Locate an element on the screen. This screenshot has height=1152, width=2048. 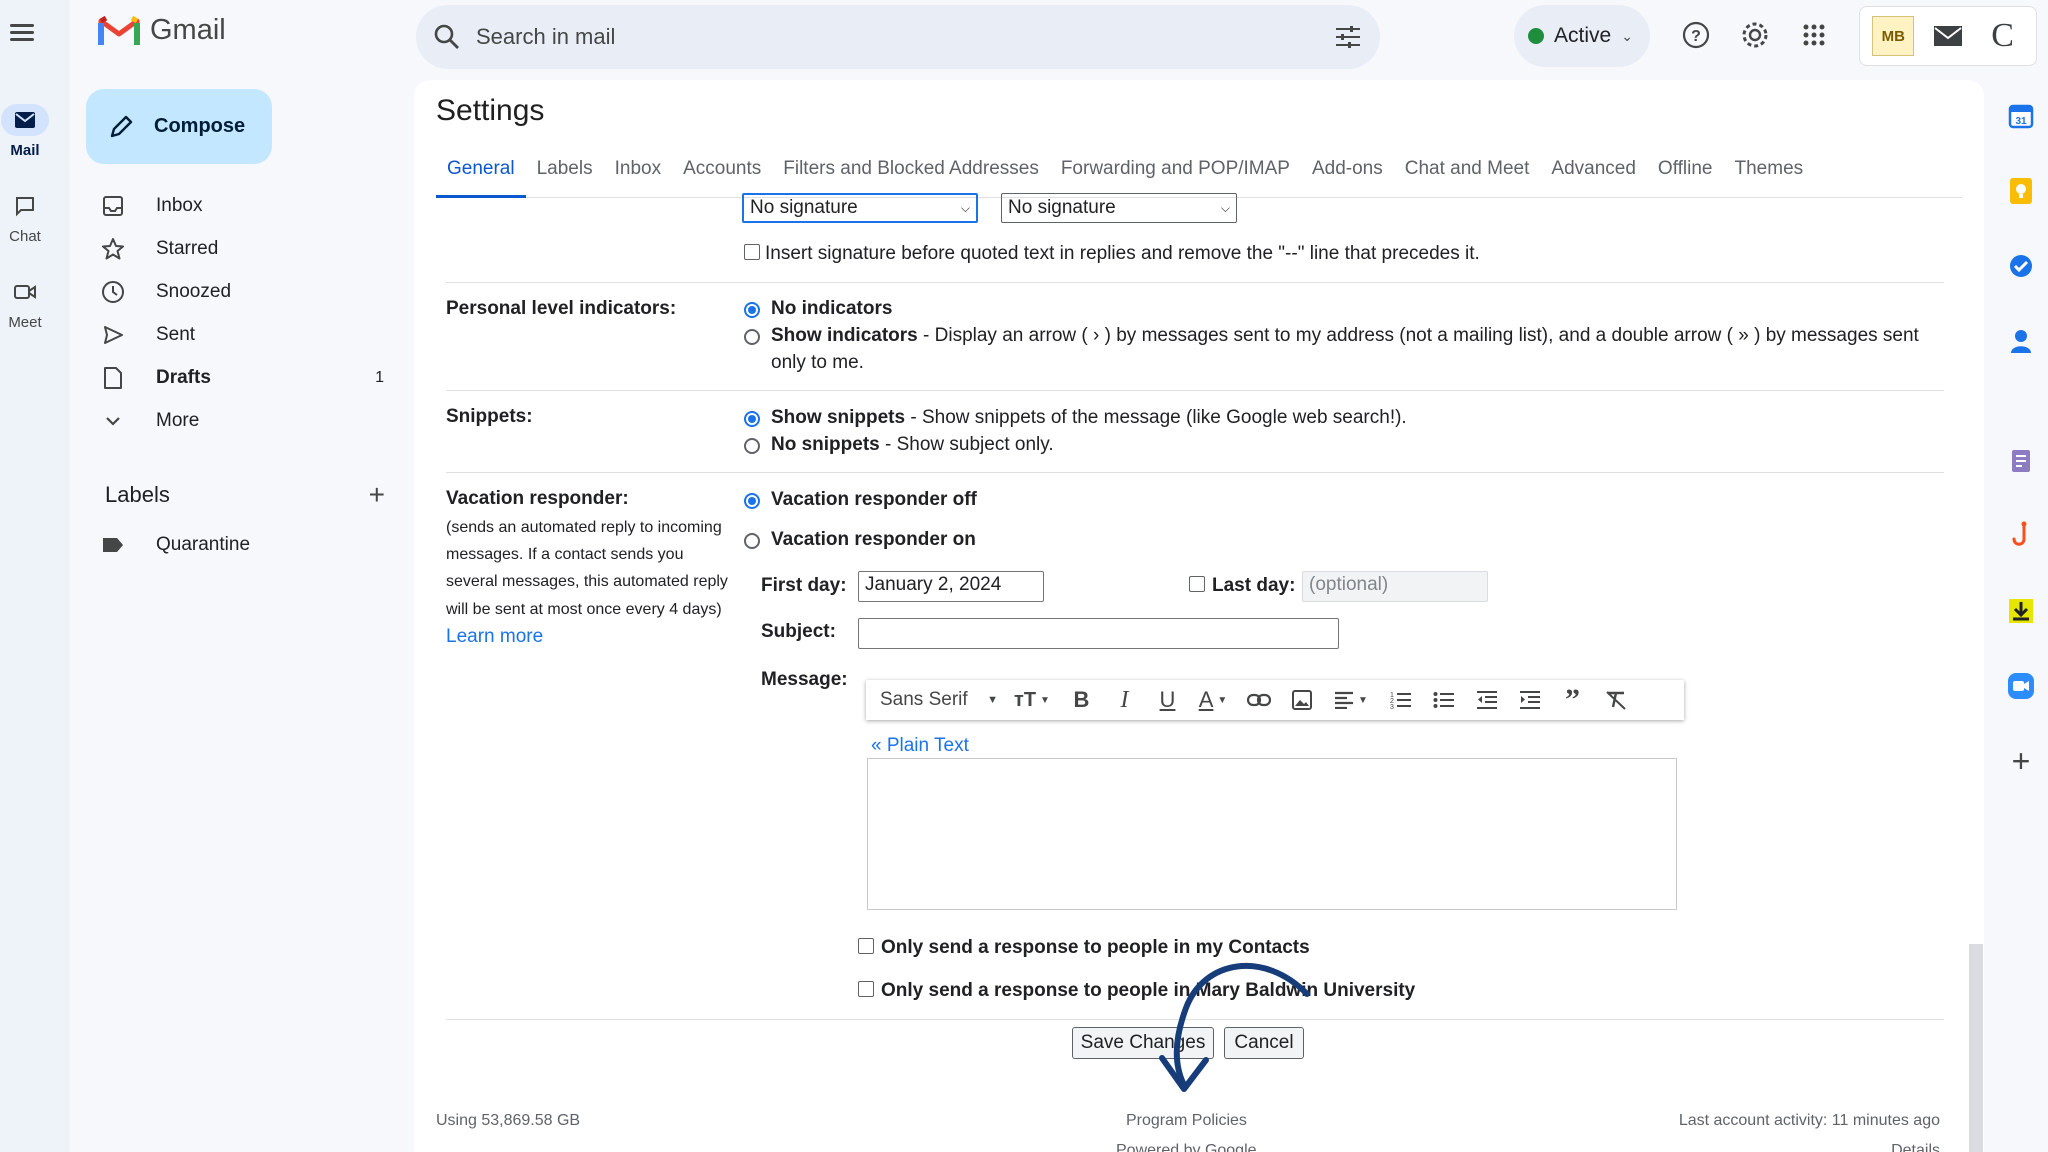
first-day-label: First day: is located at coordinates (804, 585).